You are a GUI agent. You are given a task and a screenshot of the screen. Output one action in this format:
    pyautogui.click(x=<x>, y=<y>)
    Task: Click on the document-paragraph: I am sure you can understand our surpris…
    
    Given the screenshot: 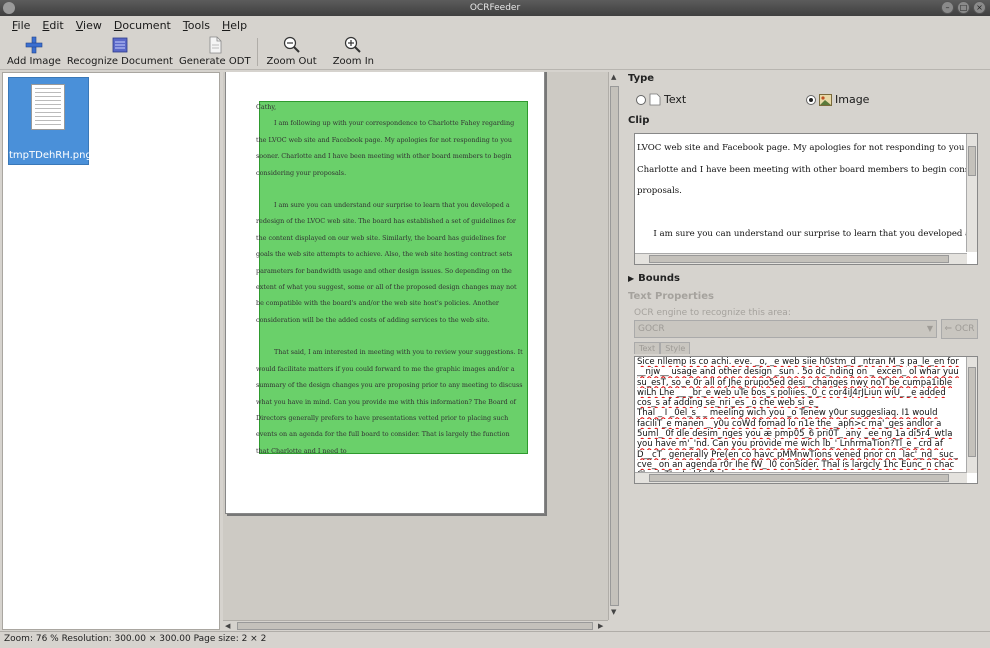 What is the action you would take?
    pyautogui.click(x=386, y=262)
    